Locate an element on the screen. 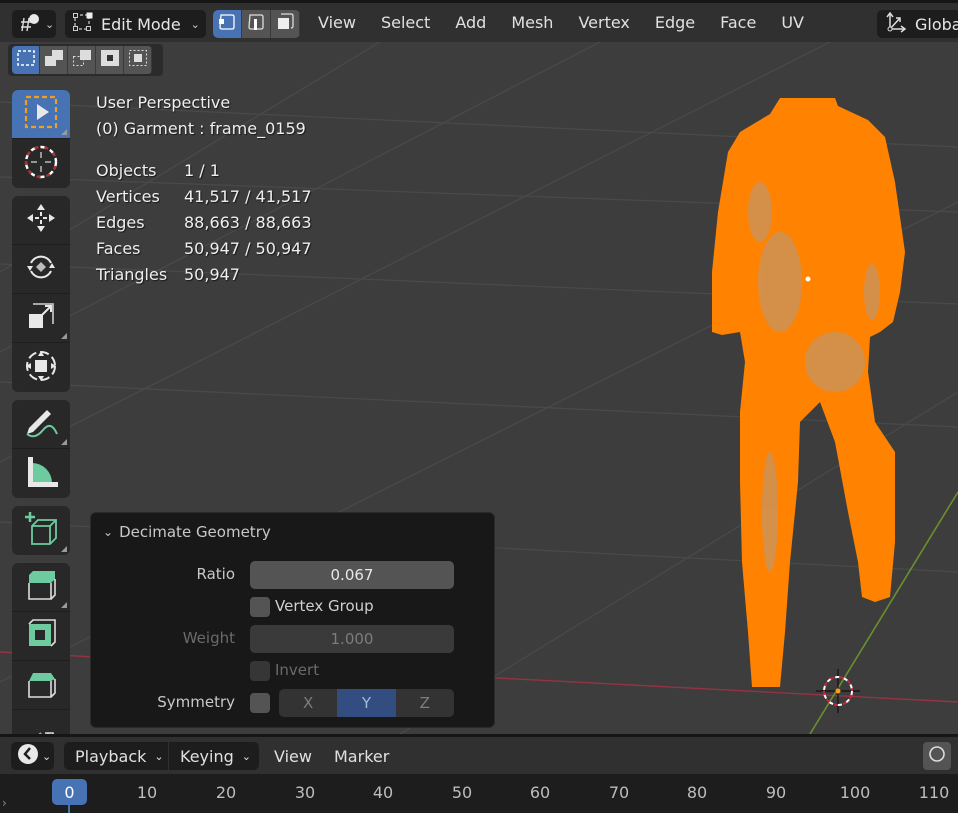 The width and height of the screenshot is (958, 813). select-new-icon is located at coordinates (26, 60).